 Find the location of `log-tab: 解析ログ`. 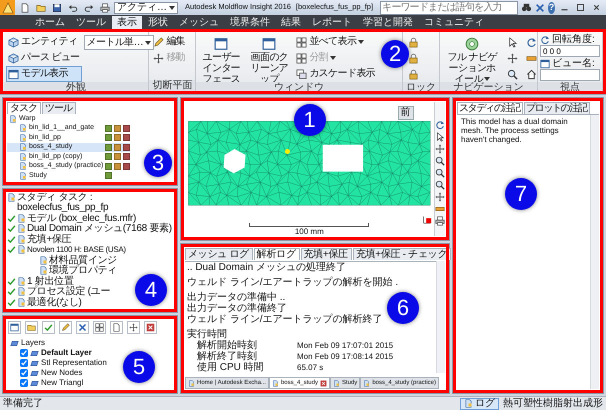

log-tab: 解析ログ is located at coordinates (277, 254).